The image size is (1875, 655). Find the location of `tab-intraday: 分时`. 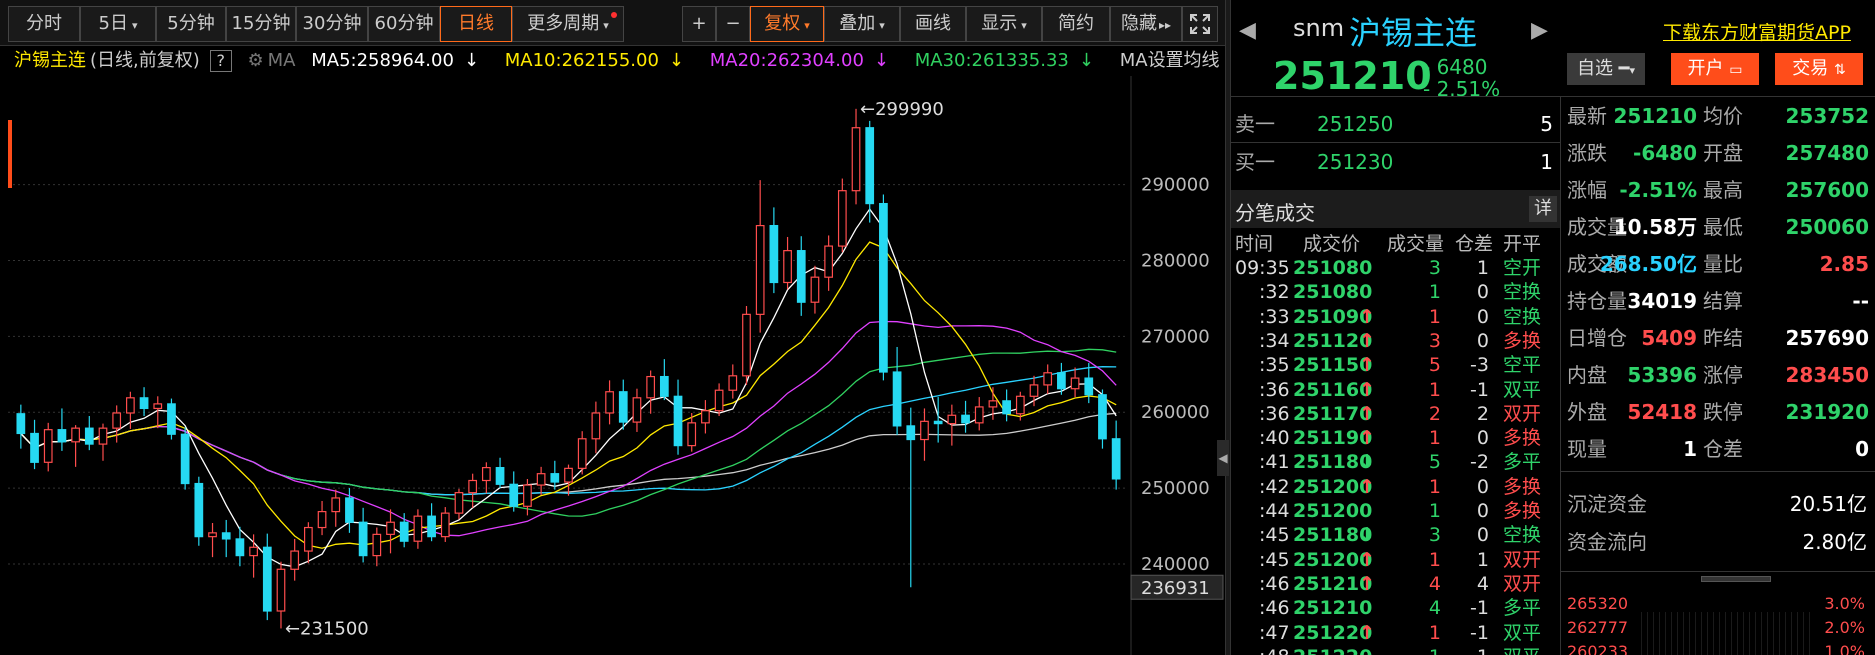

tab-intraday: 分时 is located at coordinates (44, 24).